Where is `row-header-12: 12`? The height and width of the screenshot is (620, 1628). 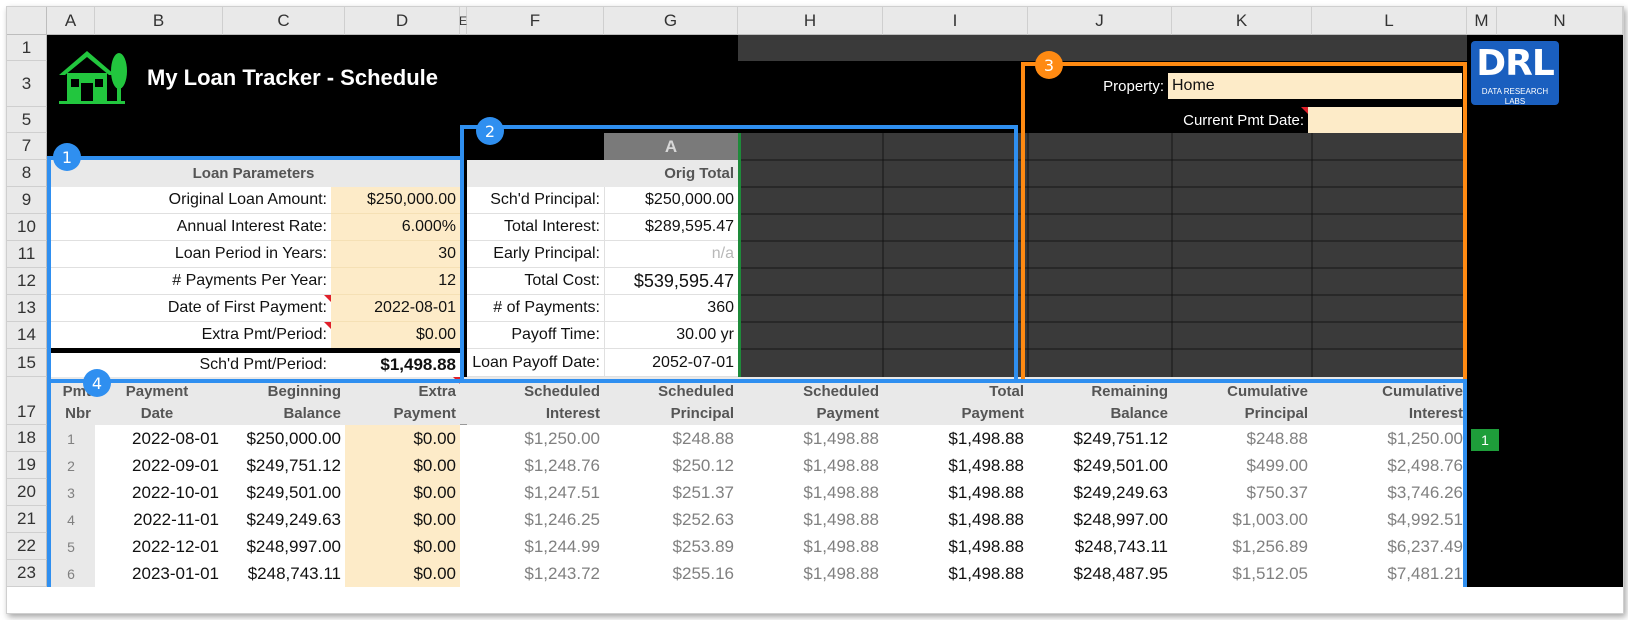 row-header-12: 12 is located at coordinates (27, 281).